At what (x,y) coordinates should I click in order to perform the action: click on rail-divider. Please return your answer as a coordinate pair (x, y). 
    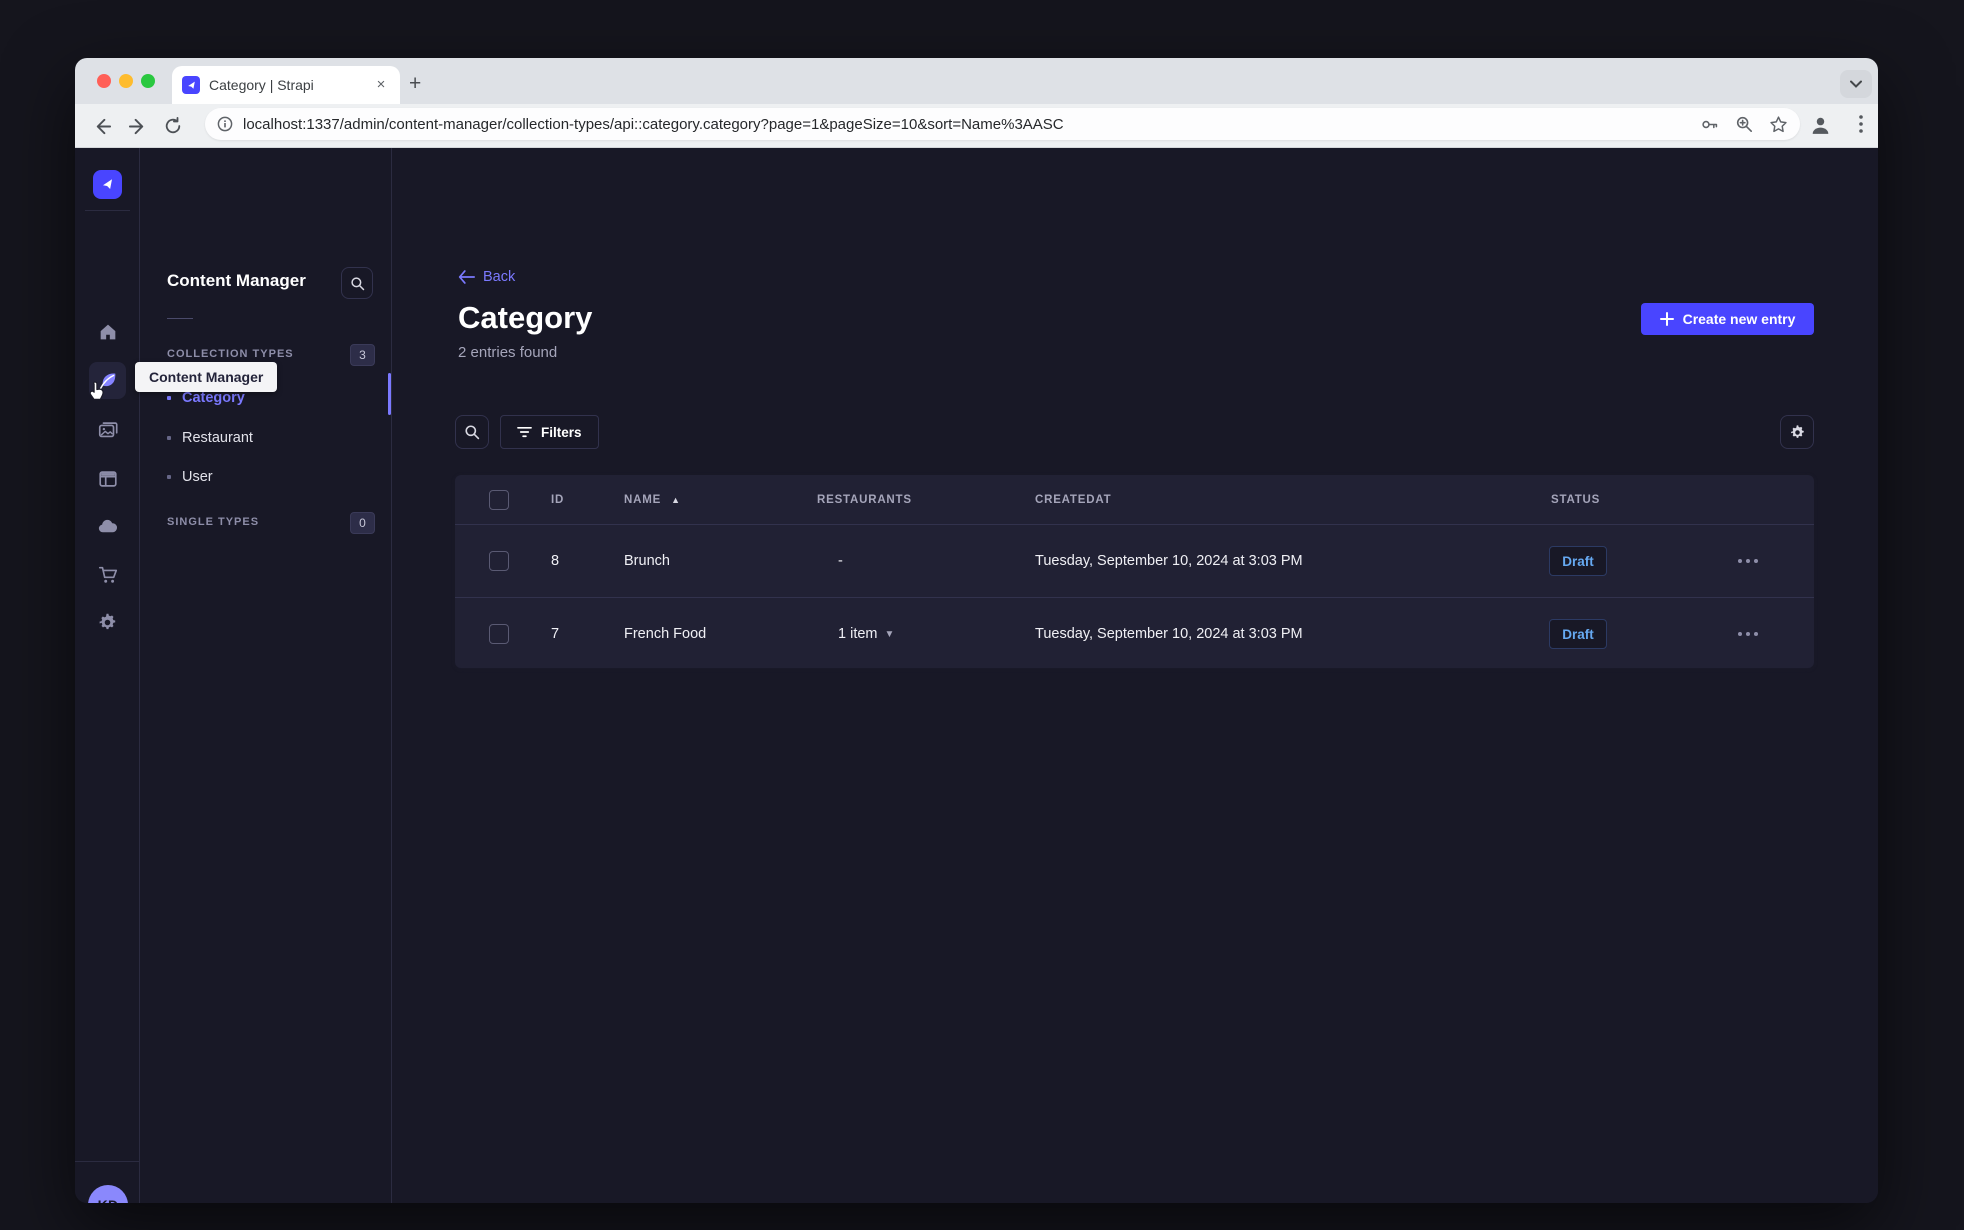
    Looking at the image, I should click on (107, 210).